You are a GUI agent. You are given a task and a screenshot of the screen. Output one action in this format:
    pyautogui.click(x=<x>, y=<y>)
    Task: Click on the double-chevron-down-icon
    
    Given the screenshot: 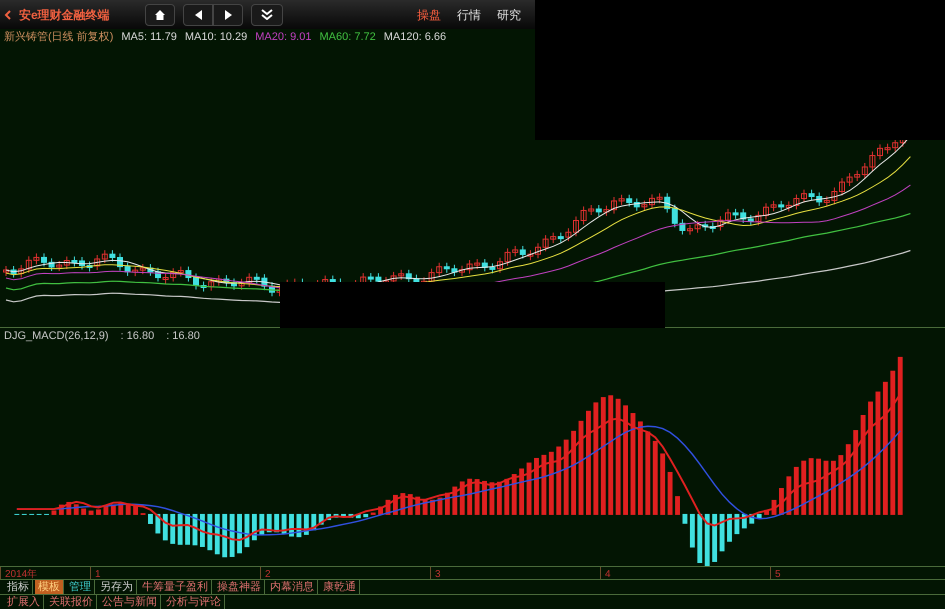 What is the action you would take?
    pyautogui.click(x=267, y=14)
    